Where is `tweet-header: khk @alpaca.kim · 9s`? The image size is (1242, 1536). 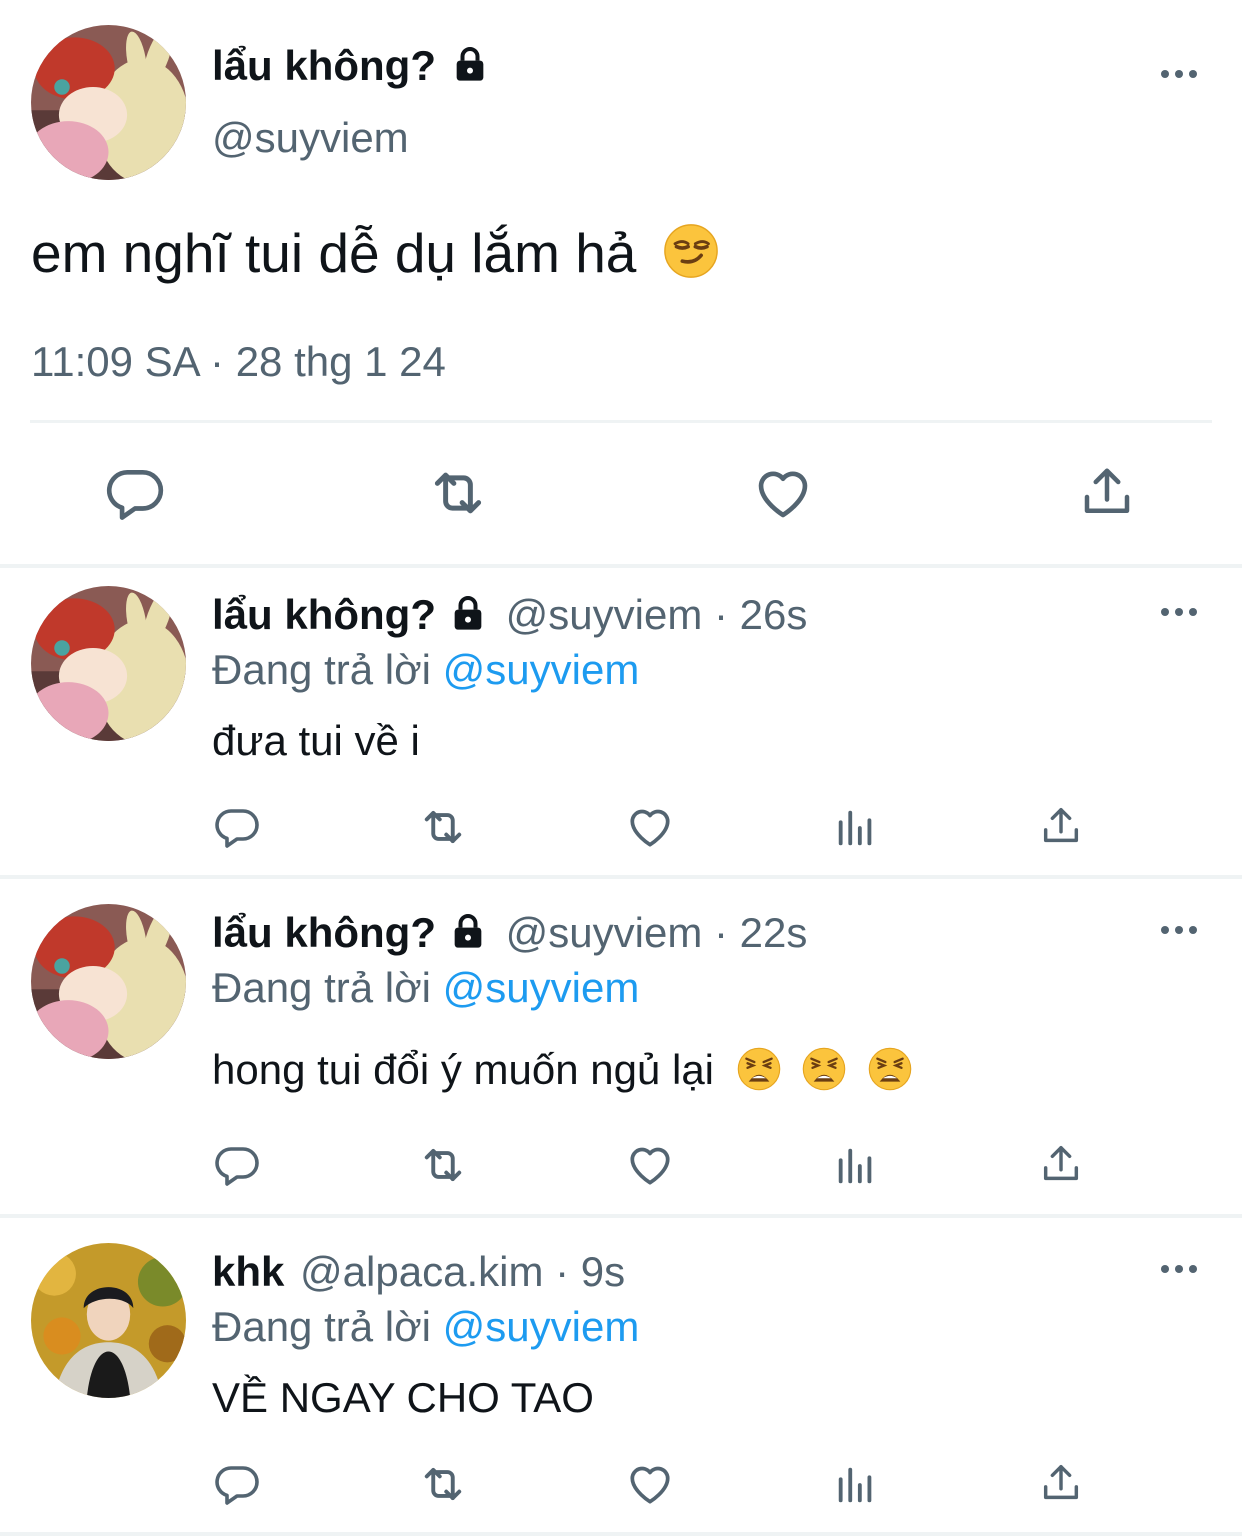 tweet-header: khk @alpaca.kim · 9s is located at coordinates (418, 1272).